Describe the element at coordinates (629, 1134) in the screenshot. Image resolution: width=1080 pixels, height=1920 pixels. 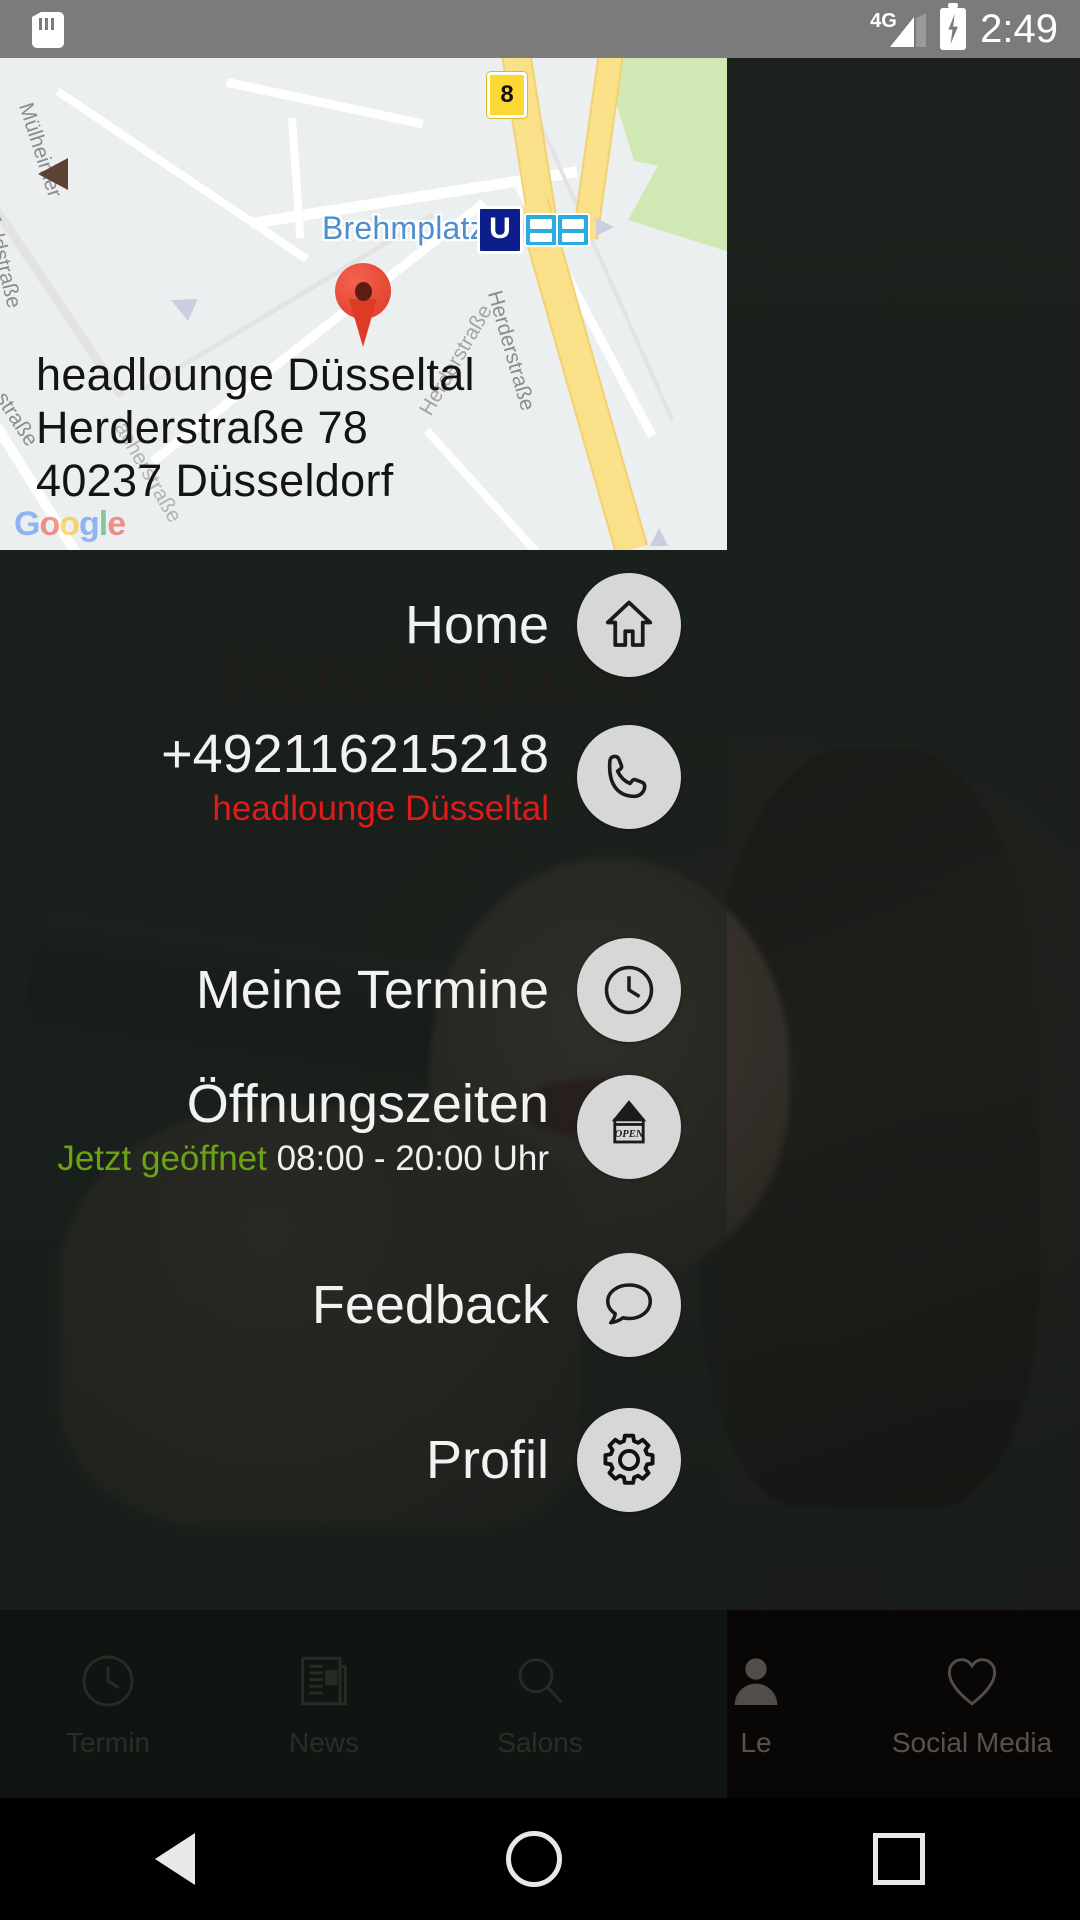
I see `svg-text: OPEN` at that location.